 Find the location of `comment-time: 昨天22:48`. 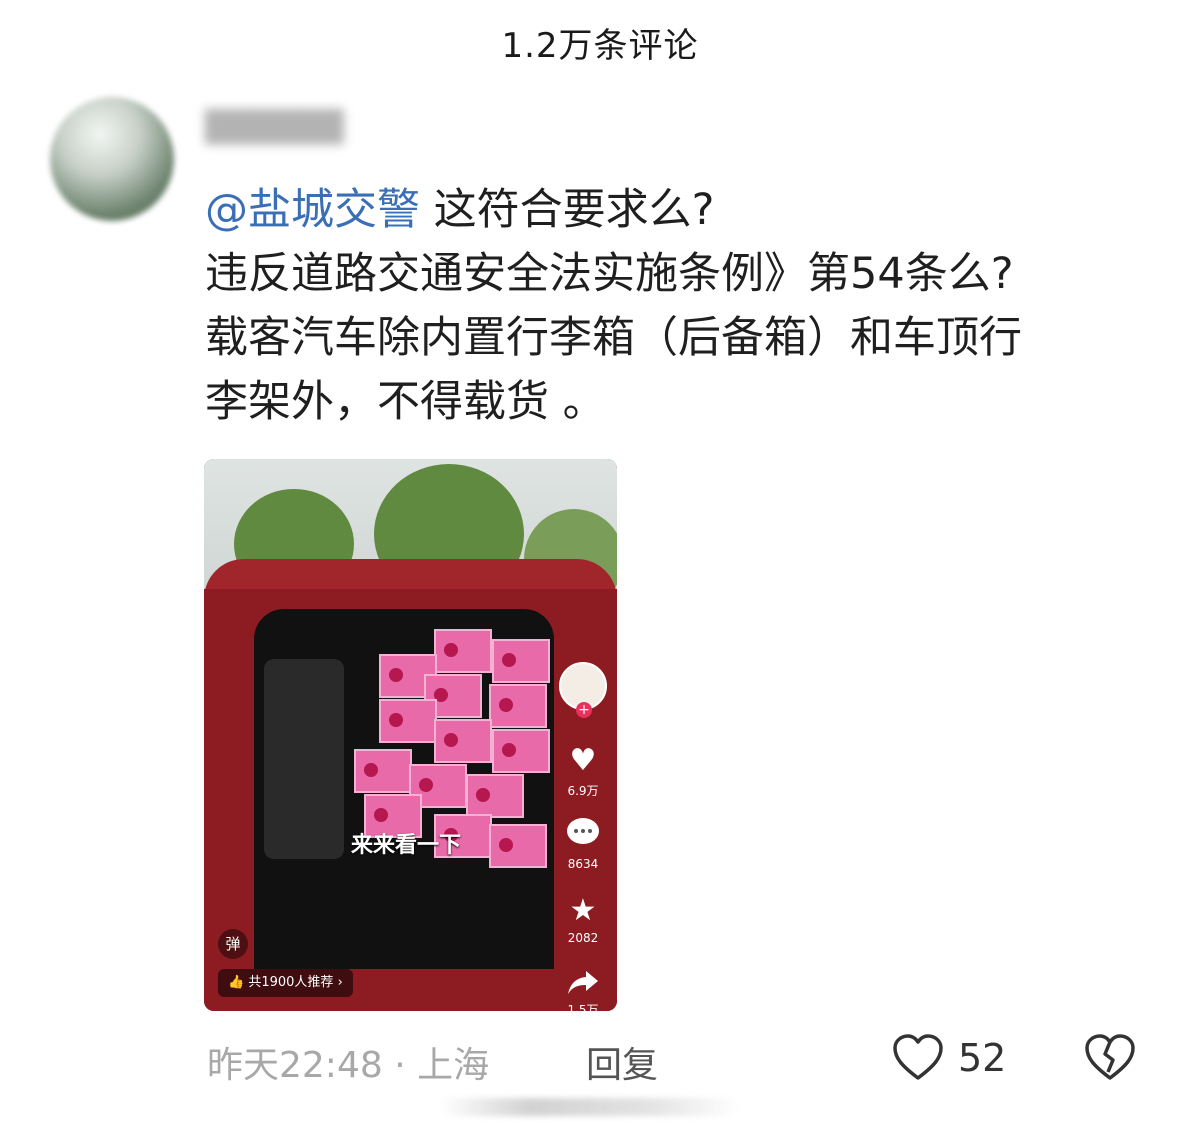

comment-time: 昨天22:48 is located at coordinates (295, 1065).